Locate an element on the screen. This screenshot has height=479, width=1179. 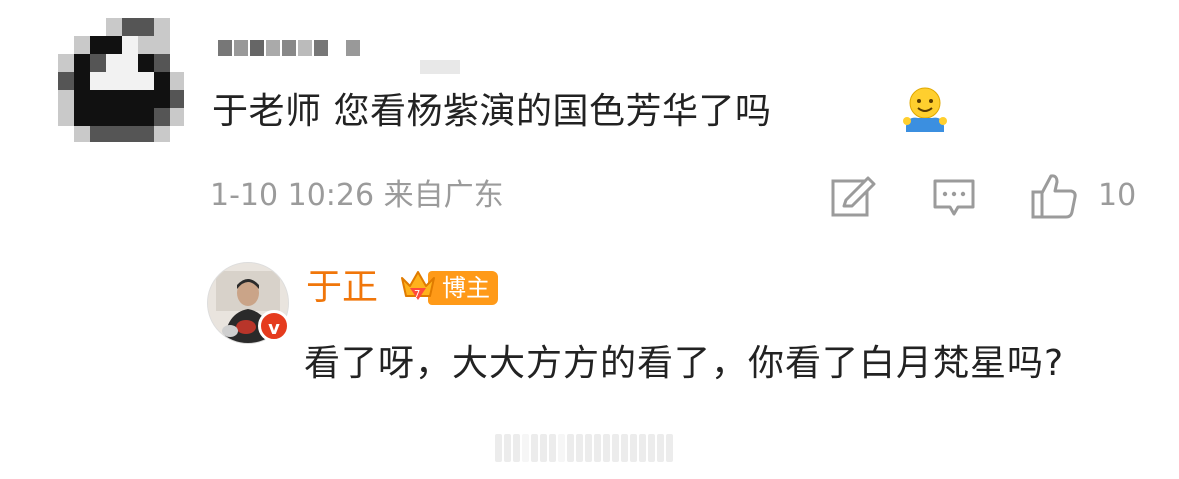
reply-text: 看了呀，大大方方的看了，你看了白月梵星吗? is located at coordinates (684, 363).